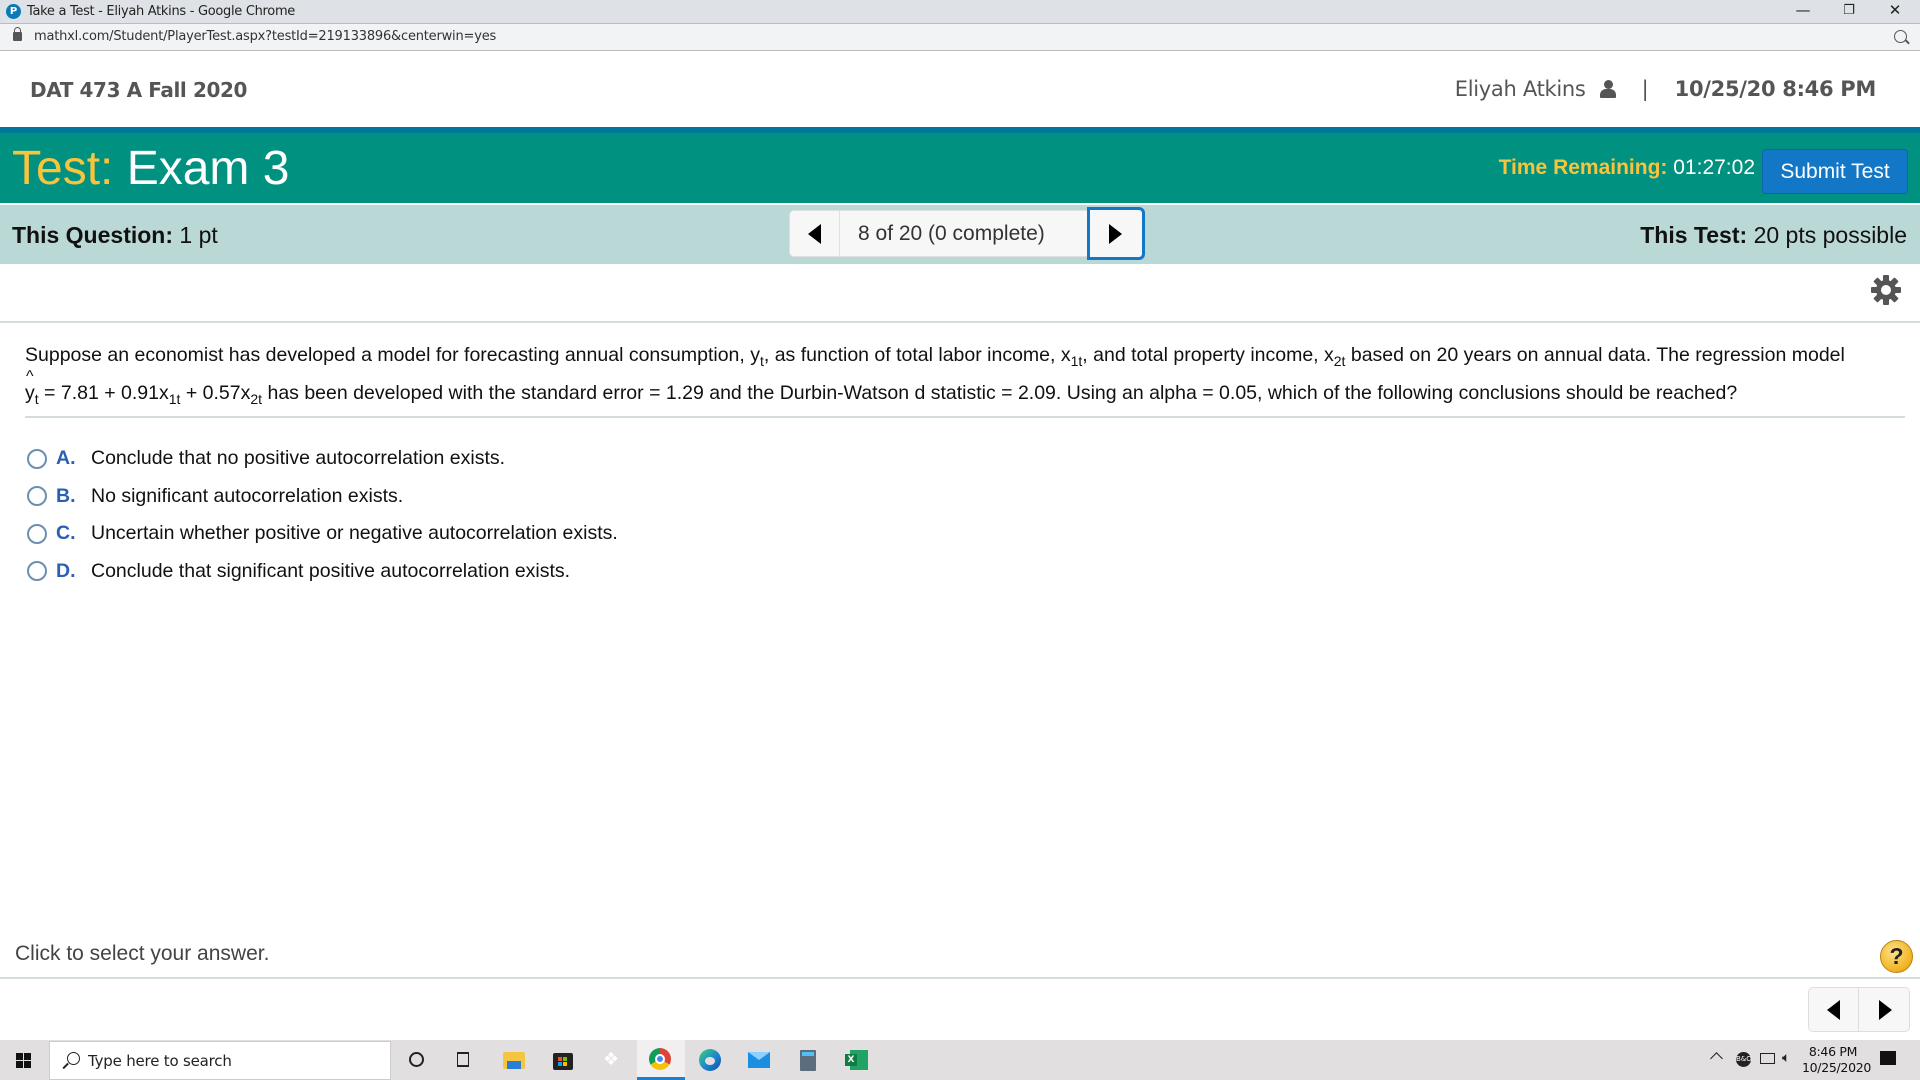 Image resolution: width=1920 pixels, height=1080 pixels. I want to click on minimize-button: —, so click(1803, 11).